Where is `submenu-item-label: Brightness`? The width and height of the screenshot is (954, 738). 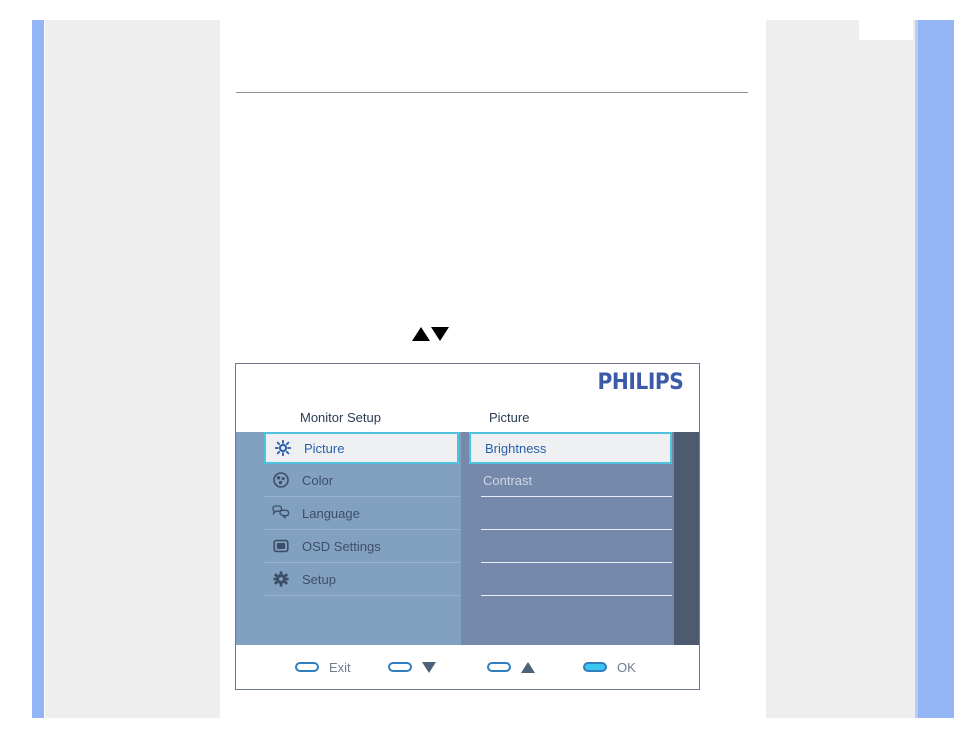 submenu-item-label: Brightness is located at coordinates (516, 448).